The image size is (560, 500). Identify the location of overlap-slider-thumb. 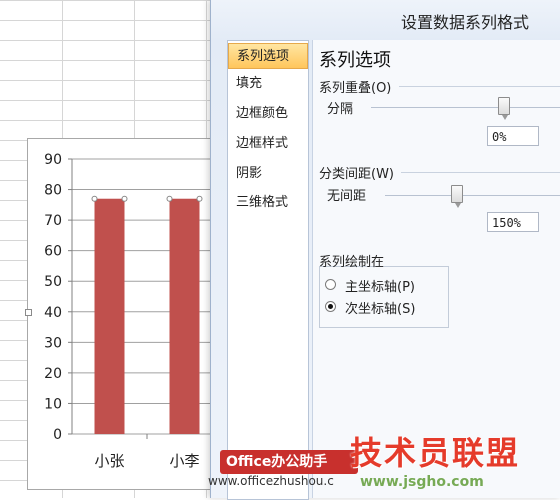
(504, 108).